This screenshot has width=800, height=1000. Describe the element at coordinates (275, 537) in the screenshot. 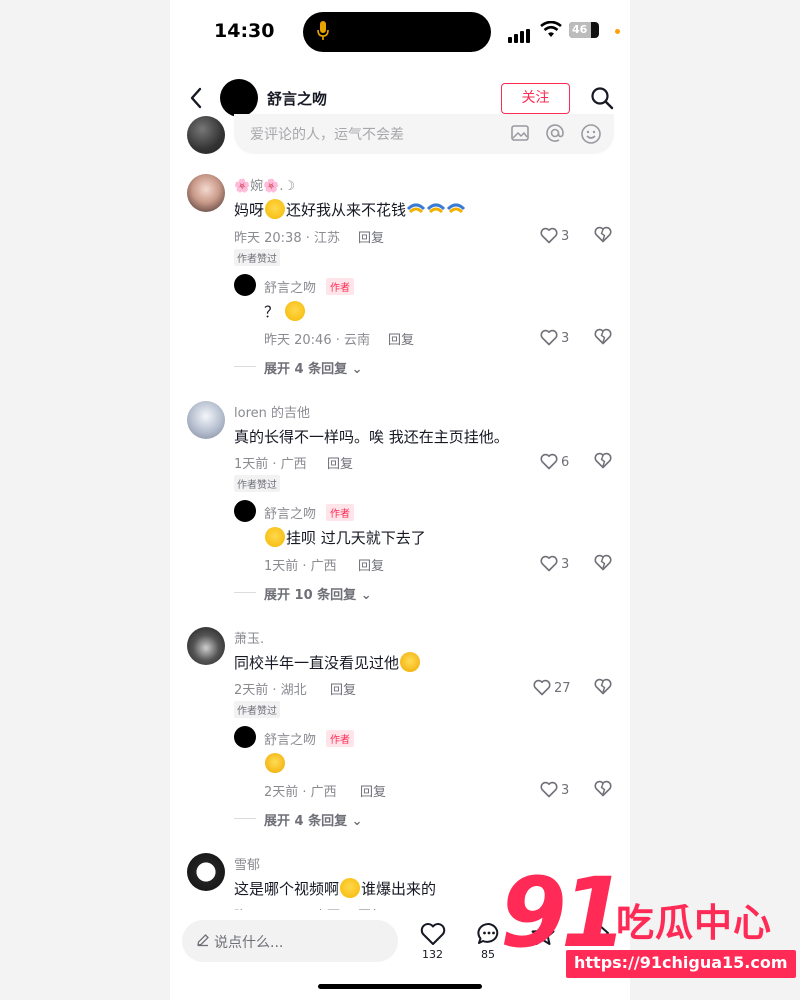

I see `crying-emoji-icon` at that location.